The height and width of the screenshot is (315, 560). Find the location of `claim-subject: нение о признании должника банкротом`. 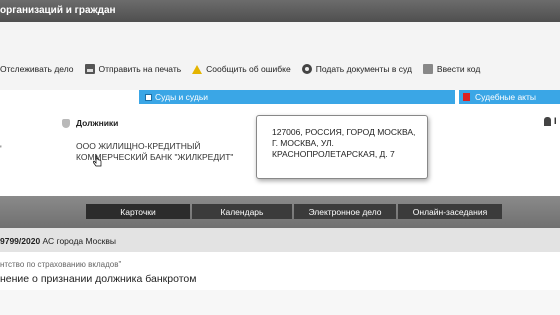

claim-subject: нение о признании должника банкротом is located at coordinates (98, 279).